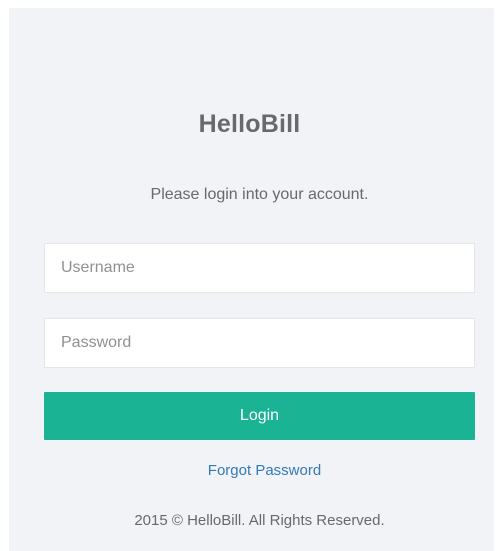 Image resolution: width=499 pixels, height=551 pixels. Describe the element at coordinates (259, 268) in the screenshot. I see `username-input` at that location.